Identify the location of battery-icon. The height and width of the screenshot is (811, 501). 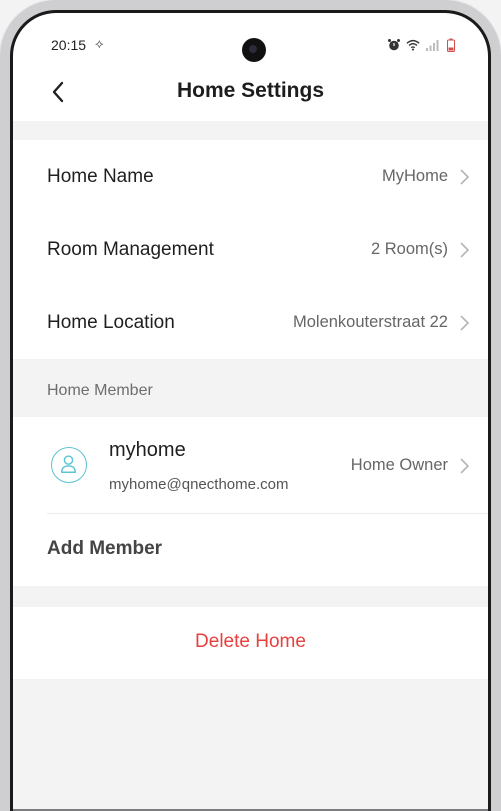
(451, 45).